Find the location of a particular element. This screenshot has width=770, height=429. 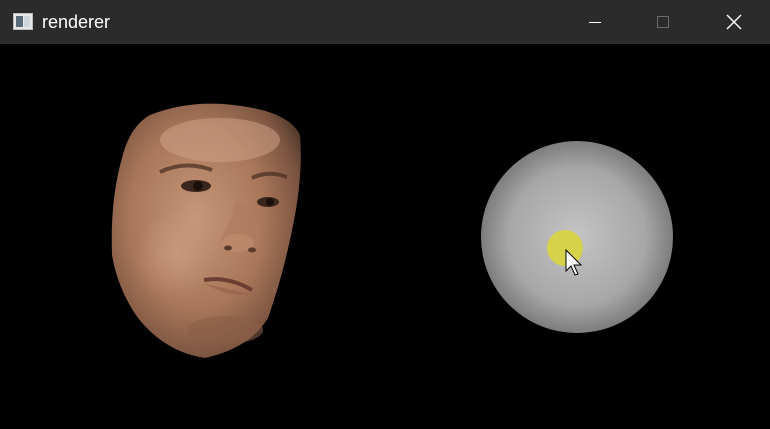

face-mesh is located at coordinates (206, 230).